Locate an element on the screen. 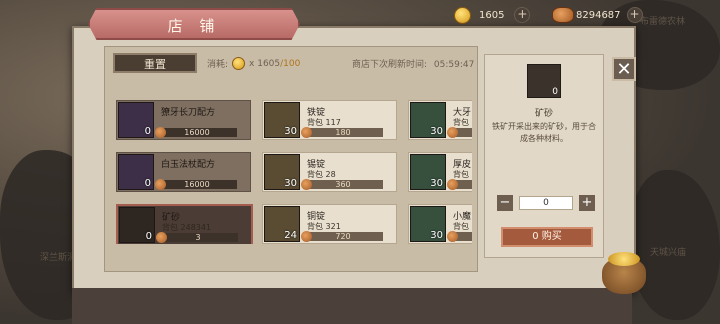 The width and height of the screenshot is (720, 324). shop-item: 30 大牙 背包 is located at coordinates (440, 120).